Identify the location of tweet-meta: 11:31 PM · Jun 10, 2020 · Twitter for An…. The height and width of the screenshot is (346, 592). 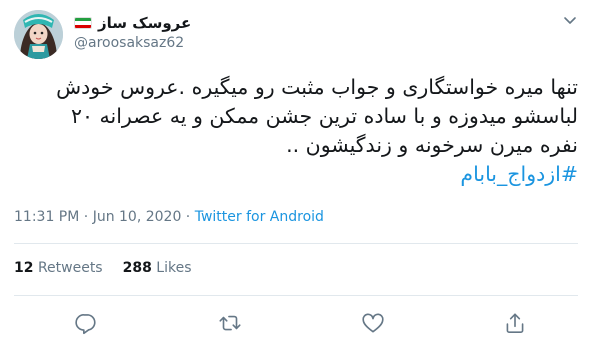
(169, 217).